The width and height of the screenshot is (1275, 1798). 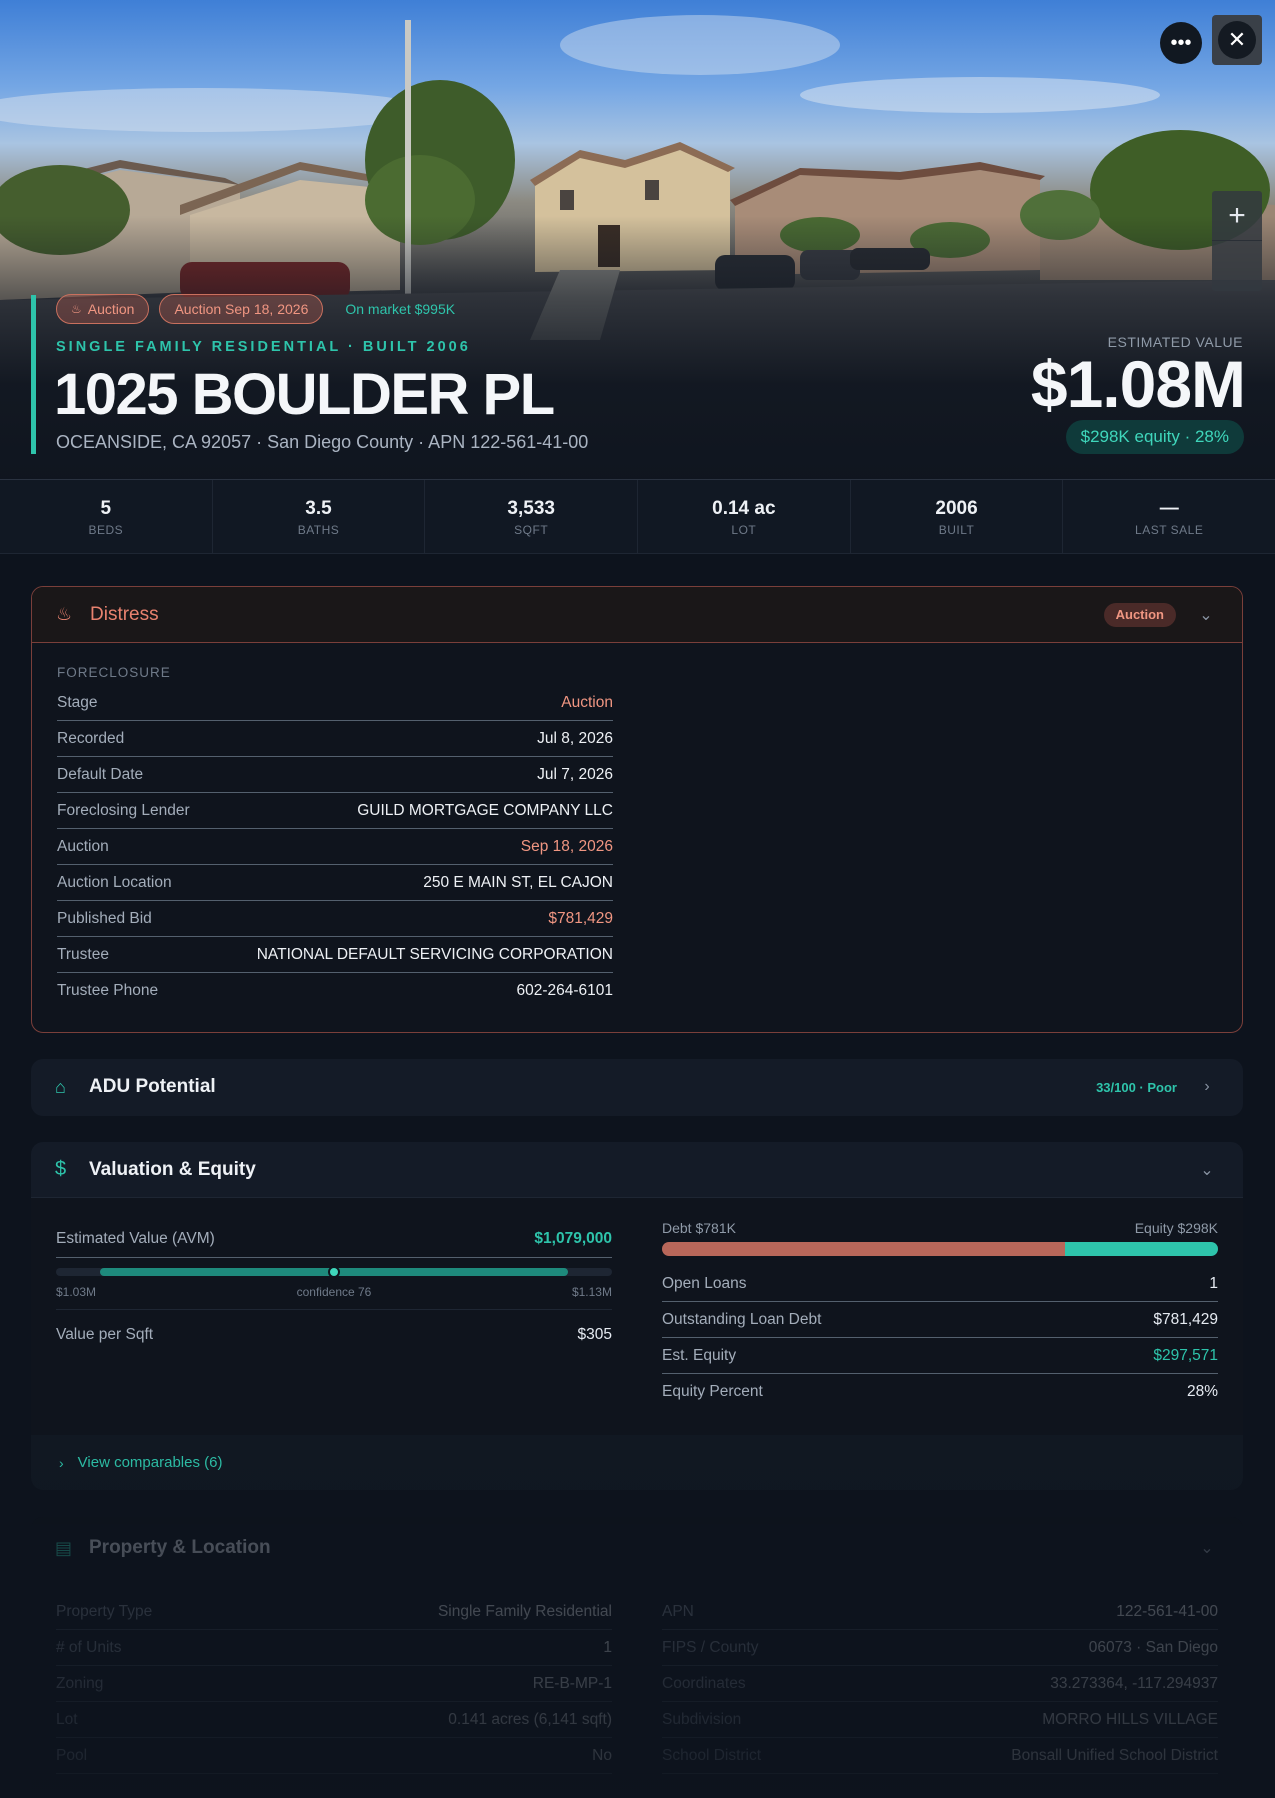 What do you see at coordinates (334, 1756) in the screenshot?
I see `detail-row: Pool No` at bounding box center [334, 1756].